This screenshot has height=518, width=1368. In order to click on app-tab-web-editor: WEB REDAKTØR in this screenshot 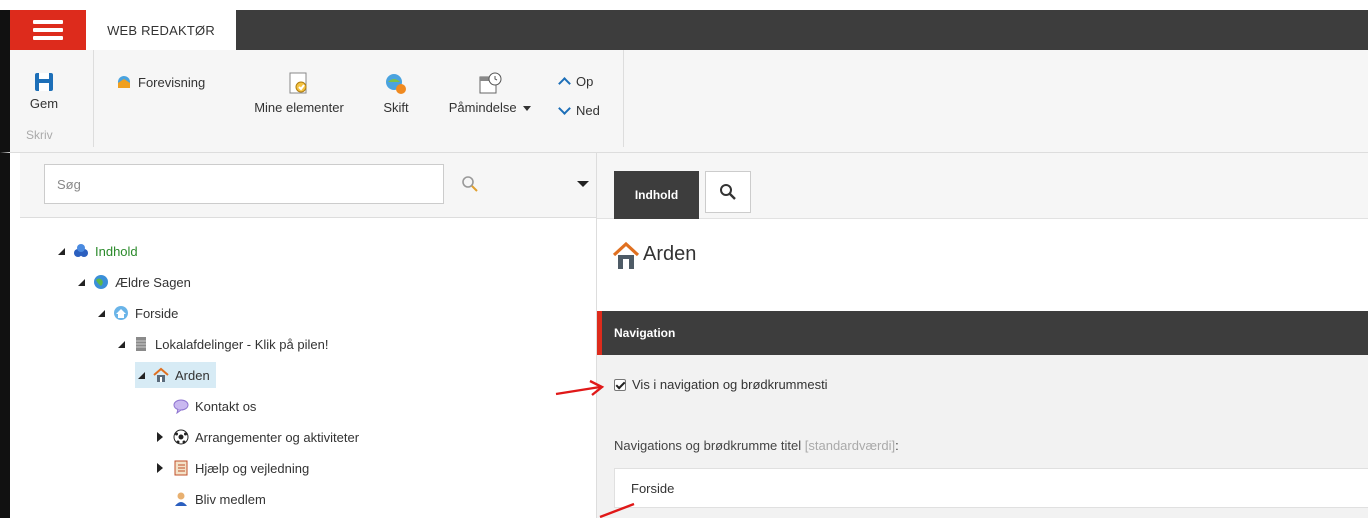, I will do `click(161, 30)`.